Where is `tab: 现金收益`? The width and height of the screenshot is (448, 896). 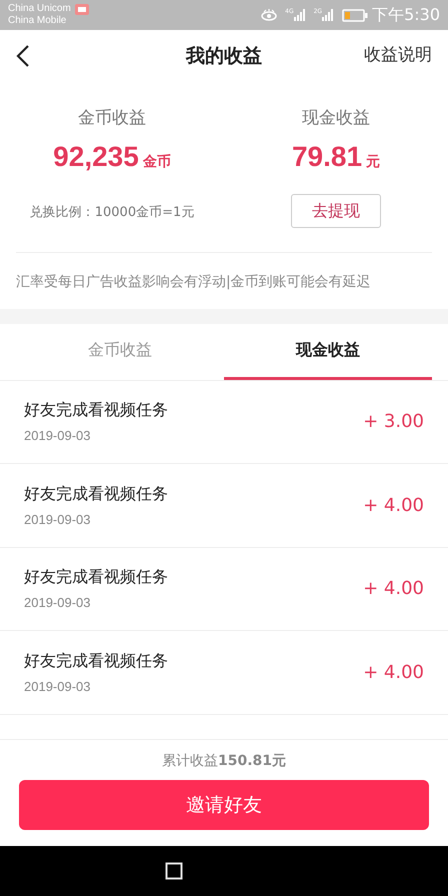 tab: 现金收益 is located at coordinates (328, 352).